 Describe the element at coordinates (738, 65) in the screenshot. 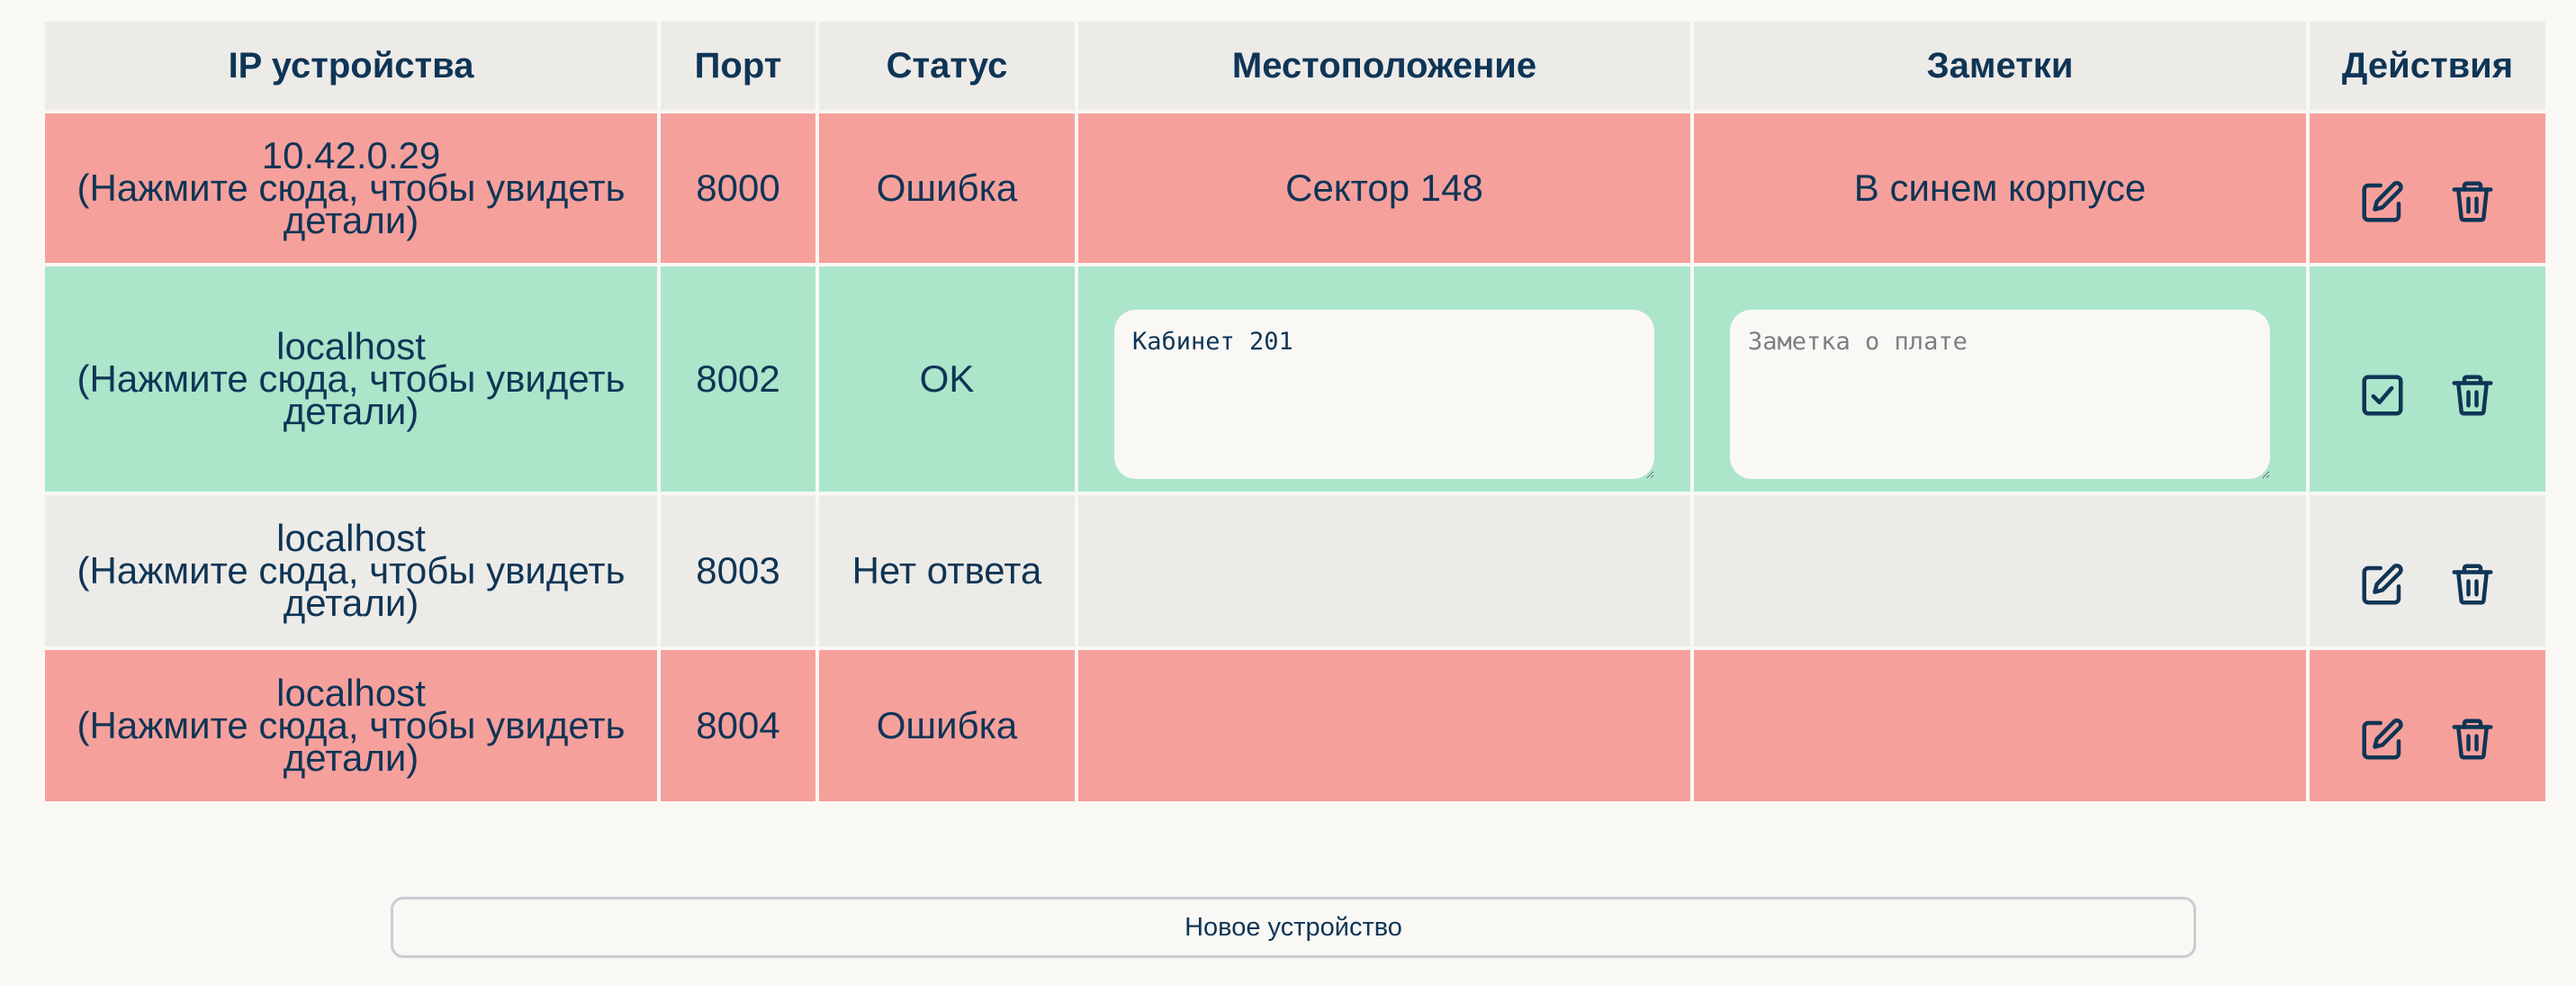

I see `header-port: Порт` at that location.